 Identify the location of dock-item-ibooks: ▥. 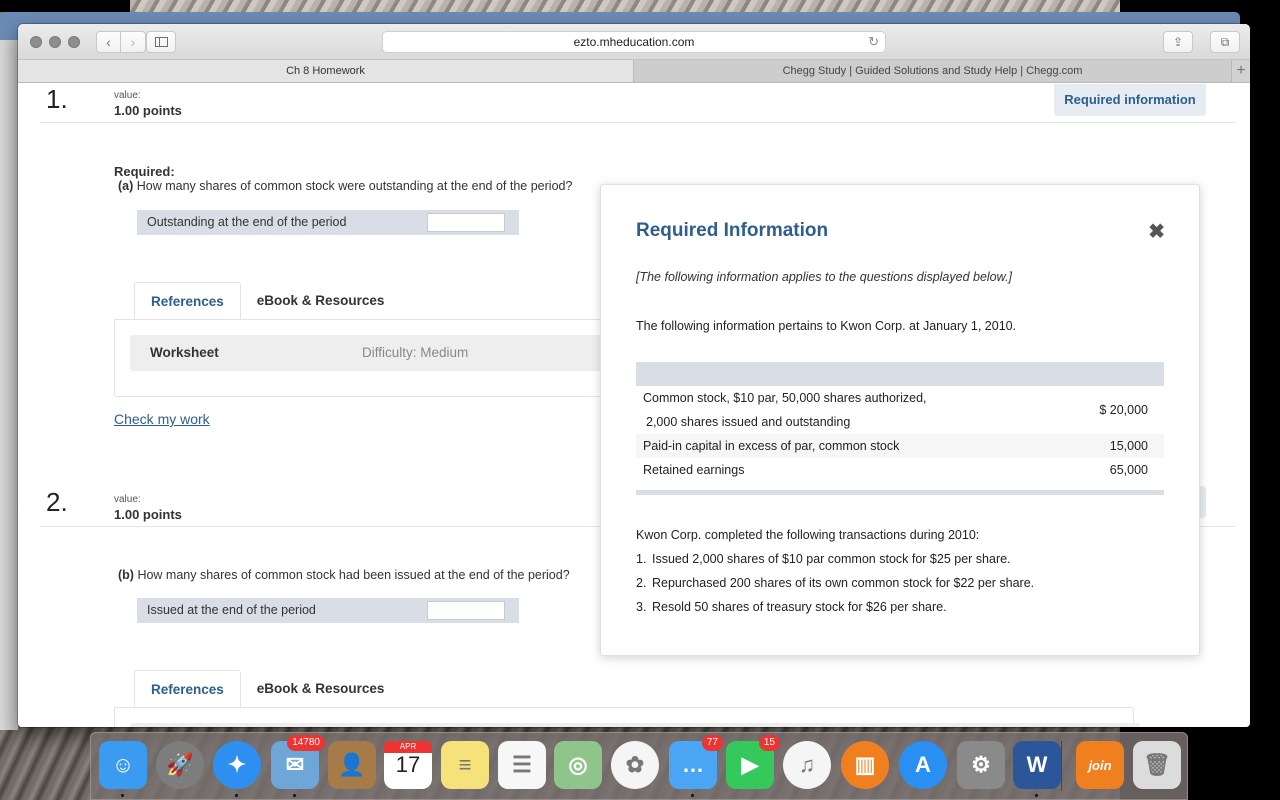
(865, 765).